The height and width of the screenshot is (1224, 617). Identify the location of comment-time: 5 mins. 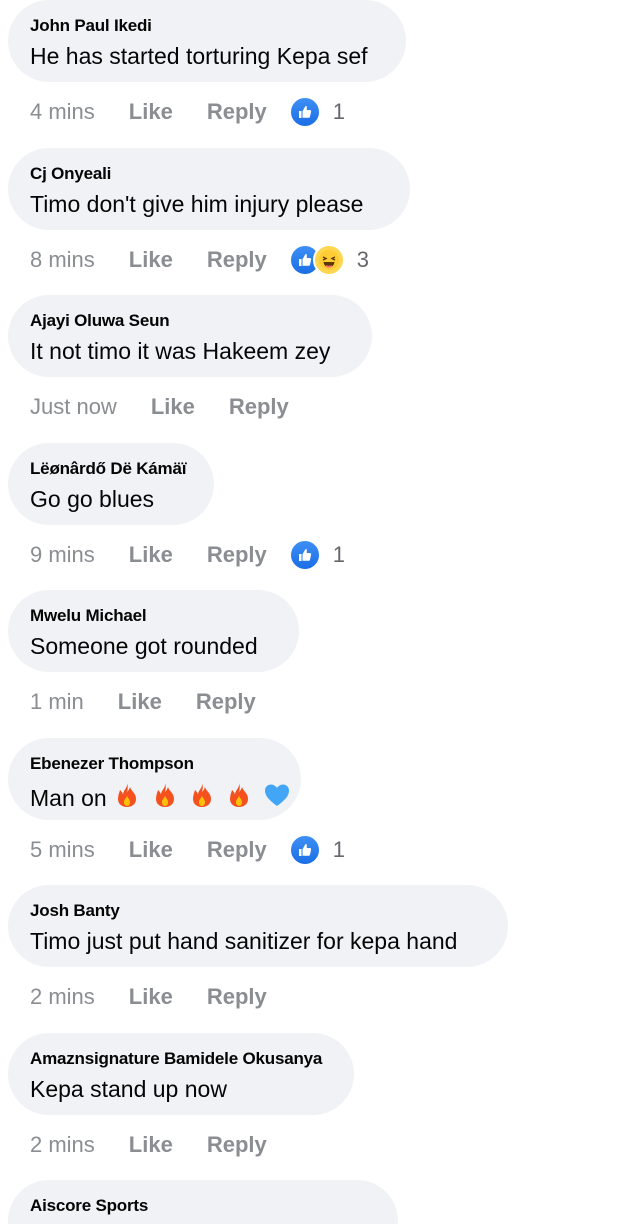
(62, 850).